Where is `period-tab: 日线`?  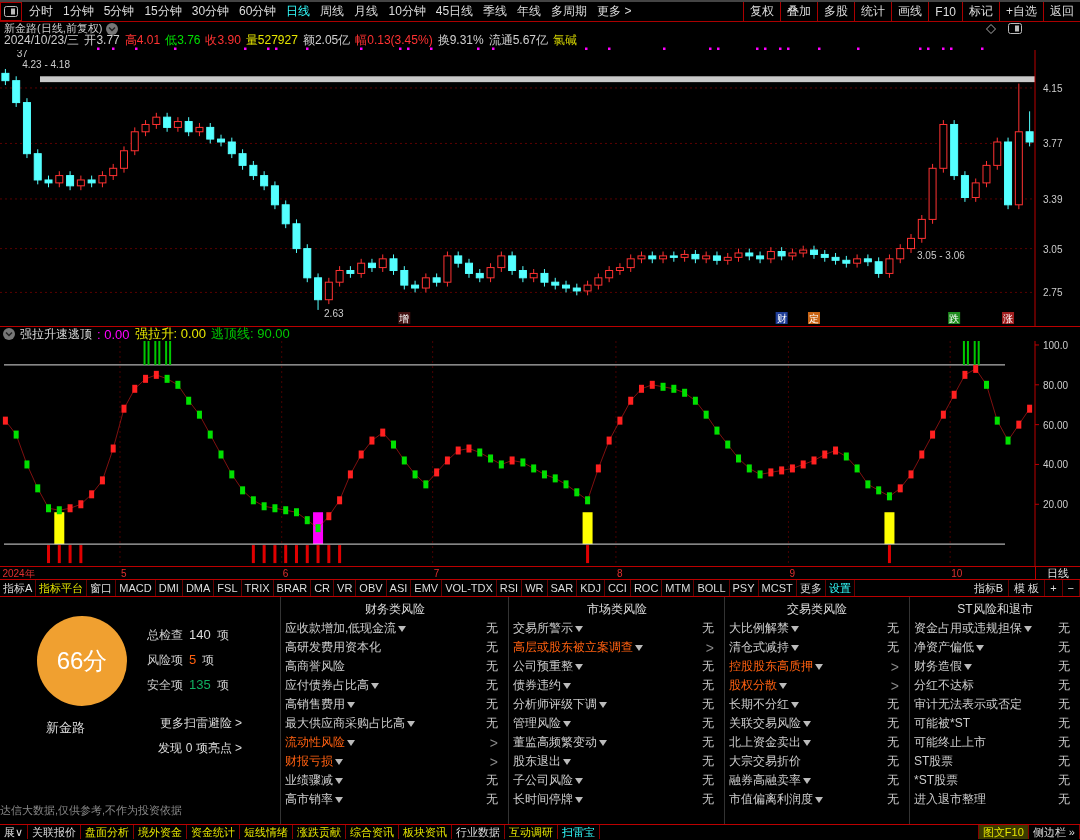
period-tab: 日线 is located at coordinates (298, 11).